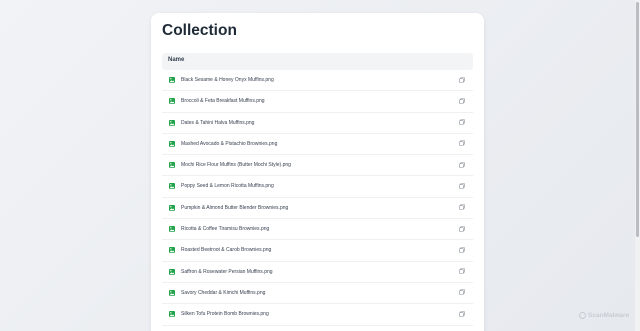 Image resolution: width=640 pixels, height=331 pixels. What do you see at coordinates (317, 251) in the screenshot?
I see `table-row: Roasted Beetroot & Carob Brownies.png` at bounding box center [317, 251].